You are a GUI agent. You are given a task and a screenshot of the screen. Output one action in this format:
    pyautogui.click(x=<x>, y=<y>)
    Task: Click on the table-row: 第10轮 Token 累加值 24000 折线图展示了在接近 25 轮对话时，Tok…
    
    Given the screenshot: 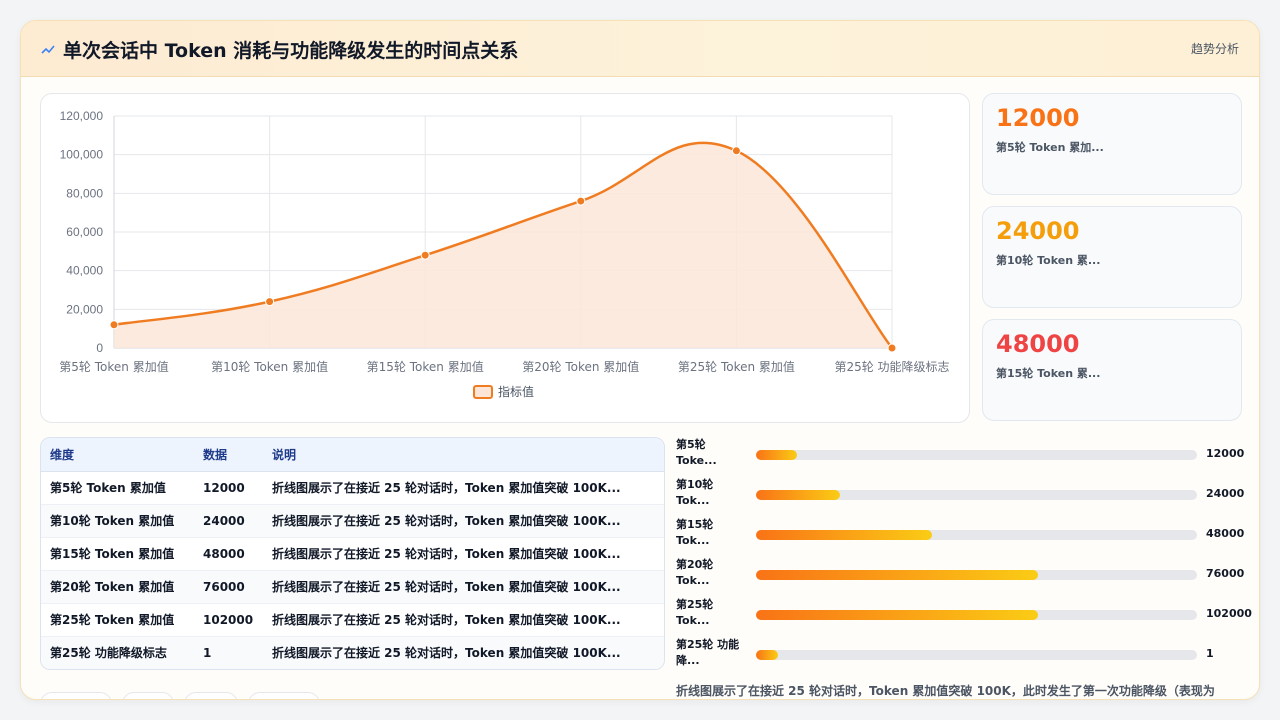 What is the action you would take?
    pyautogui.click(x=352, y=521)
    